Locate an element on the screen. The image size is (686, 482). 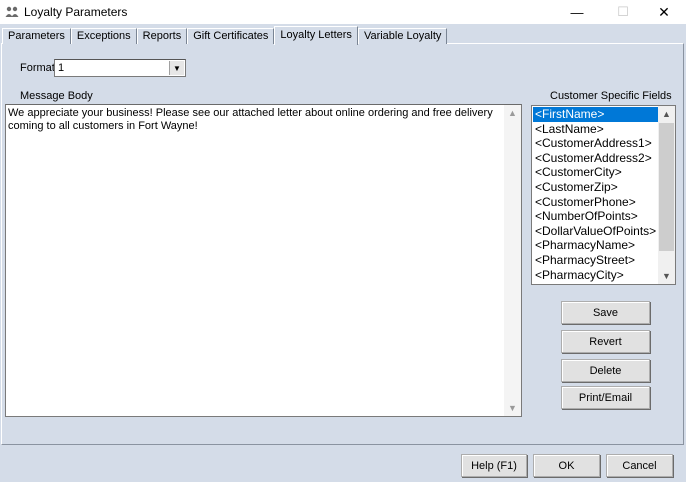
save-button: Save is located at coordinates (605, 312).